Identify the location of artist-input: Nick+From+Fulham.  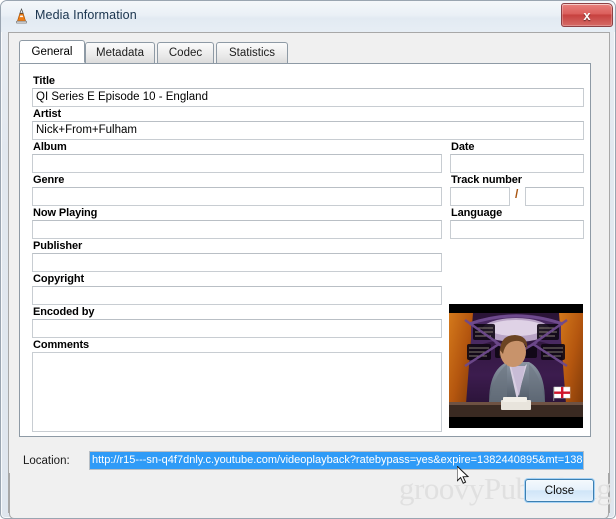
(308, 130).